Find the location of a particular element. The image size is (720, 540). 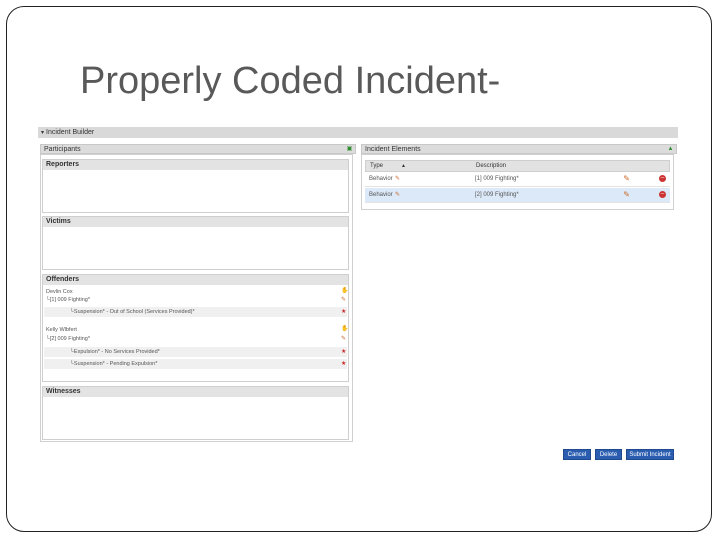

victims-section: Victims is located at coordinates (195, 243).